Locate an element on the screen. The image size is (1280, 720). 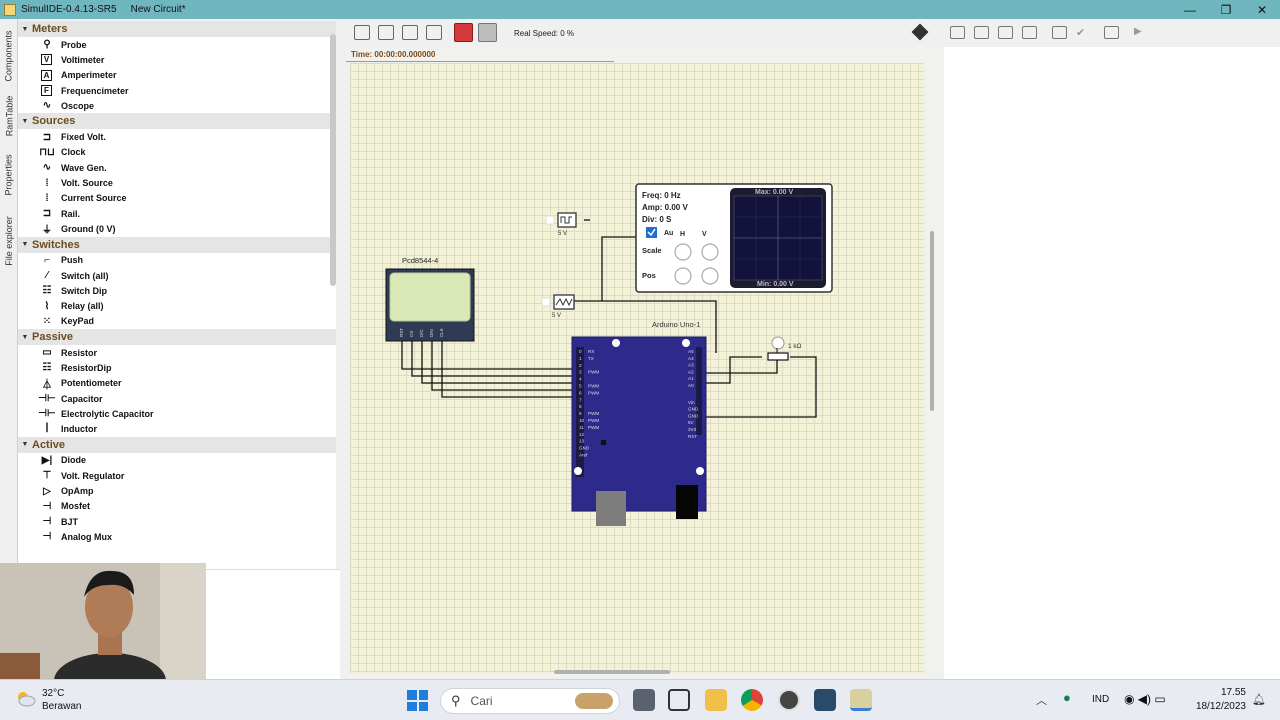
weather-temperature: 32°C is located at coordinates (53, 693).